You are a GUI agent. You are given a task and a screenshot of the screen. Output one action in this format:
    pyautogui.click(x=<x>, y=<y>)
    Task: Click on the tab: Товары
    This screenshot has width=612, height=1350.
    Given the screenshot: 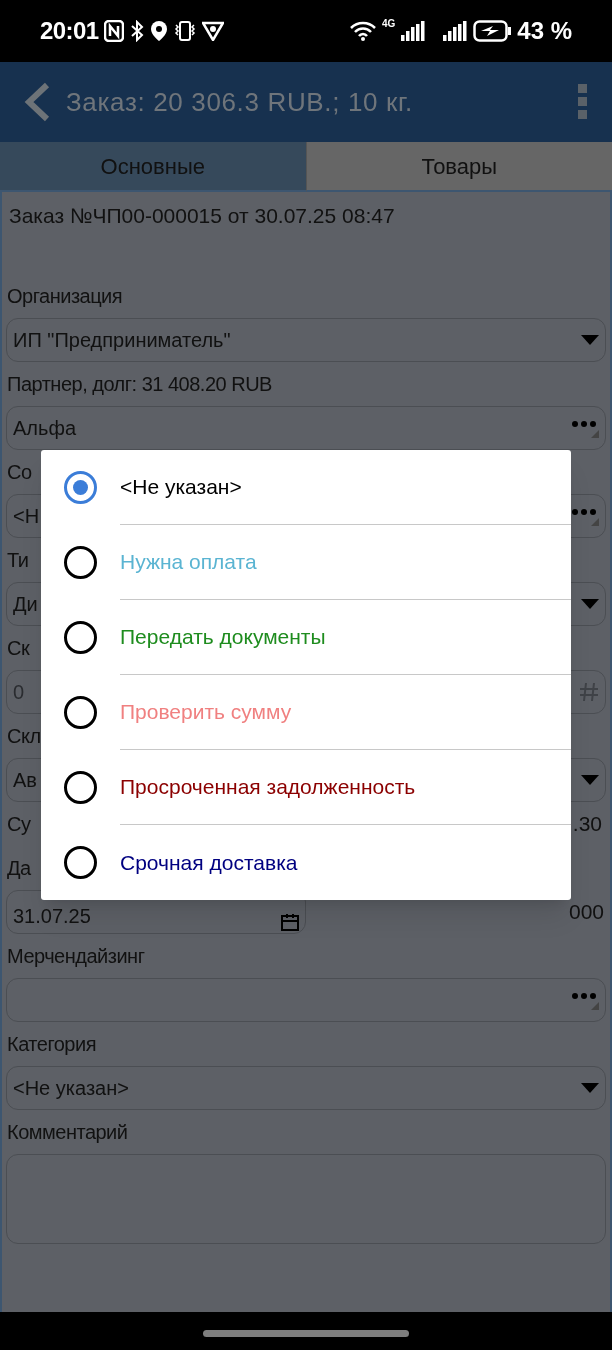 What is the action you would take?
    pyautogui.click(x=458, y=167)
    